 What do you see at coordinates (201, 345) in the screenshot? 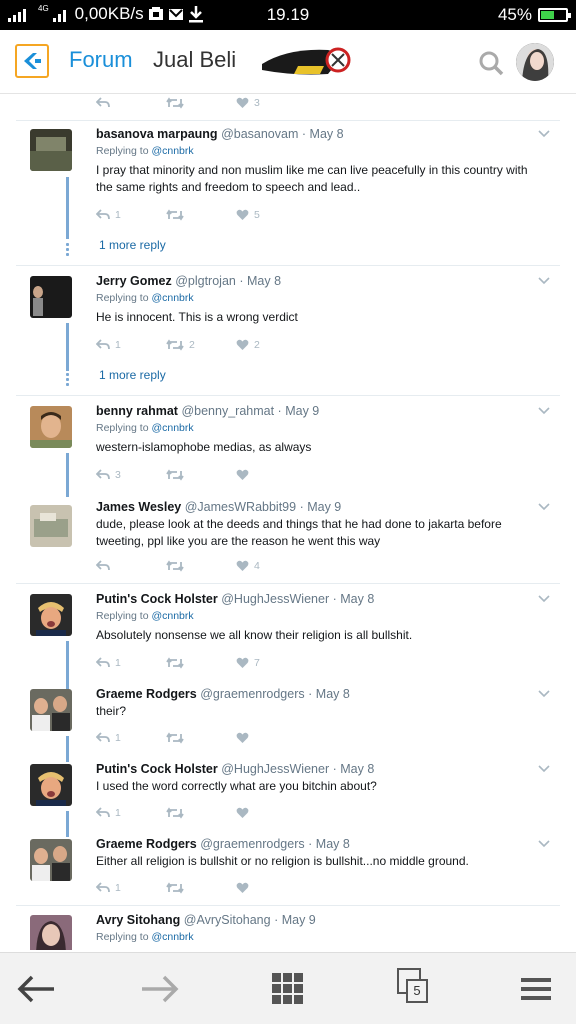
I see `retweet-button: 2` at bounding box center [201, 345].